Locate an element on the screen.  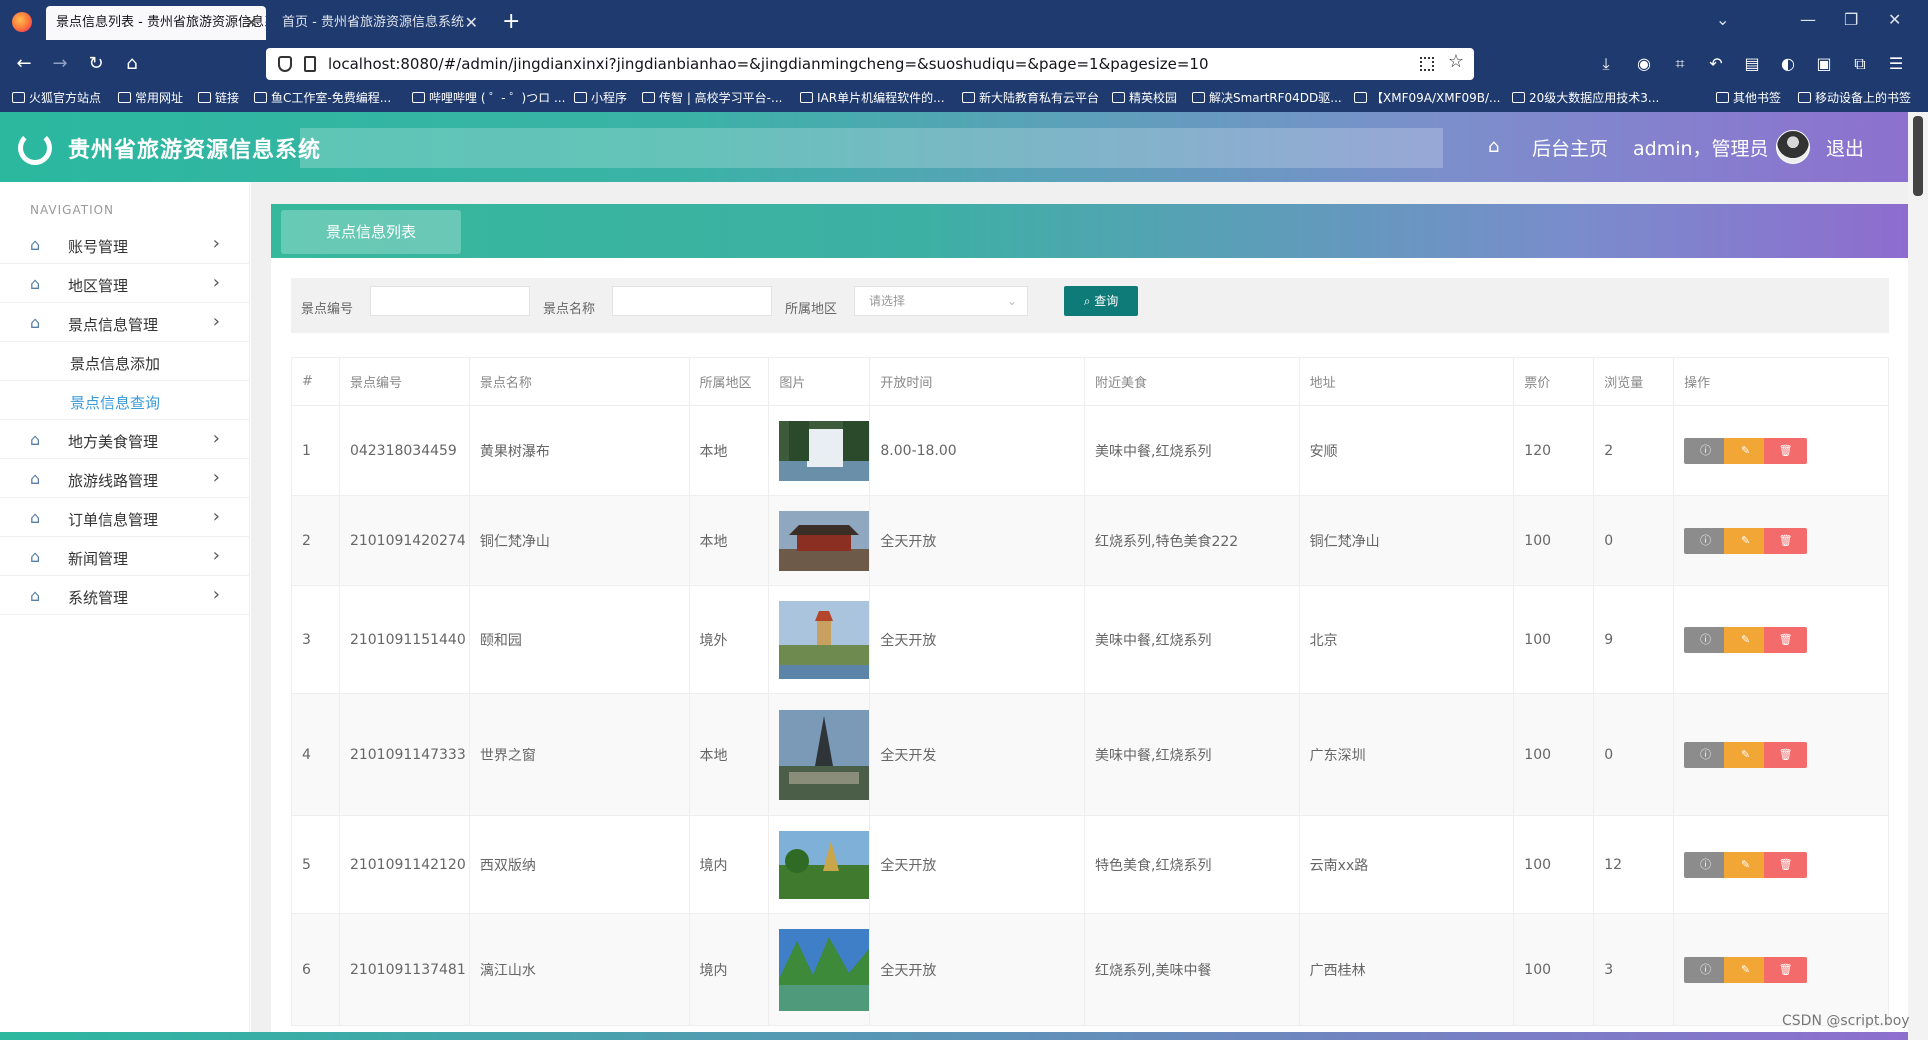
firefox-icon is located at coordinates (22, 22).